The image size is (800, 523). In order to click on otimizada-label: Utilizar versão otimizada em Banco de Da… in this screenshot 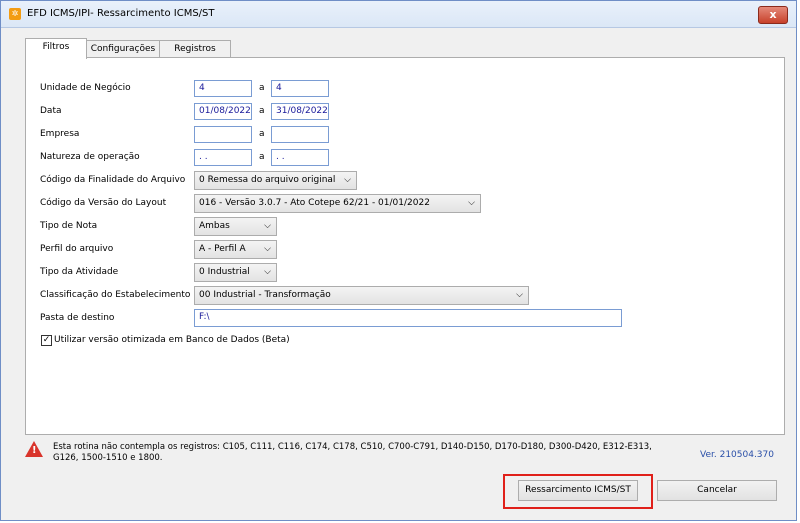, I will do `click(172, 340)`.